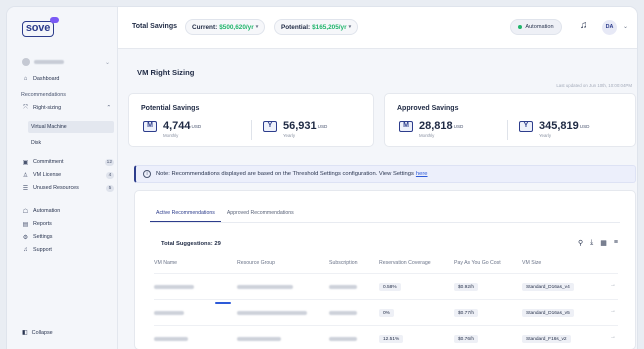  I want to click on tab-approved-recommendations: Approved Recommendations, so click(260, 213).